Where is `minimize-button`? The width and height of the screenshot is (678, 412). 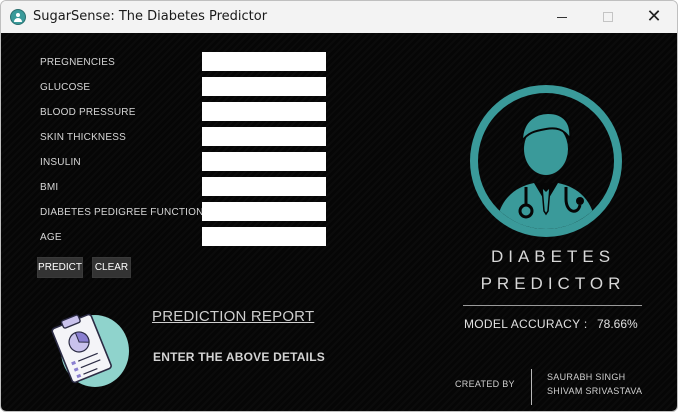 minimize-button is located at coordinates (562, 17).